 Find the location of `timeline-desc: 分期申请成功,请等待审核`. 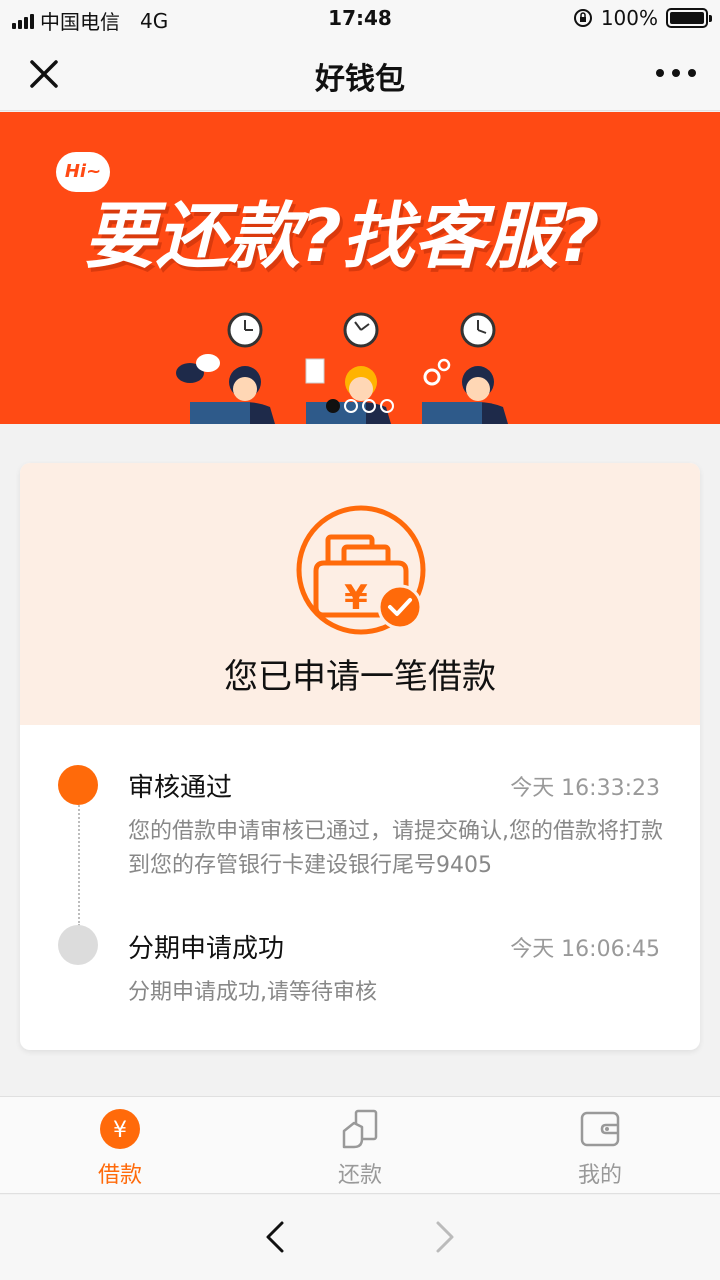

timeline-desc: 分期申请成功,请等待审核 is located at coordinates (252, 992).